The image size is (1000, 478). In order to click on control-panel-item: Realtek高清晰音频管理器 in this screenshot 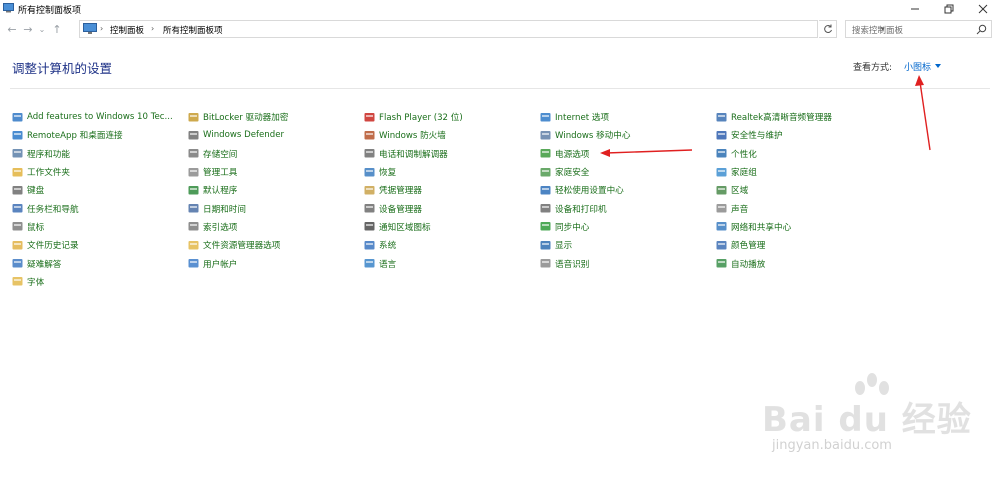, I will do `click(774, 117)`.